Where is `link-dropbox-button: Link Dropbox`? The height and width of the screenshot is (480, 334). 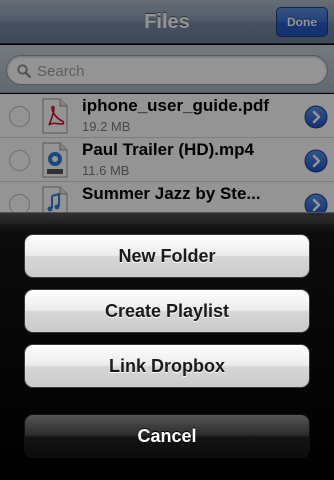
link-dropbox-button: Link Dropbox is located at coordinates (167, 366).